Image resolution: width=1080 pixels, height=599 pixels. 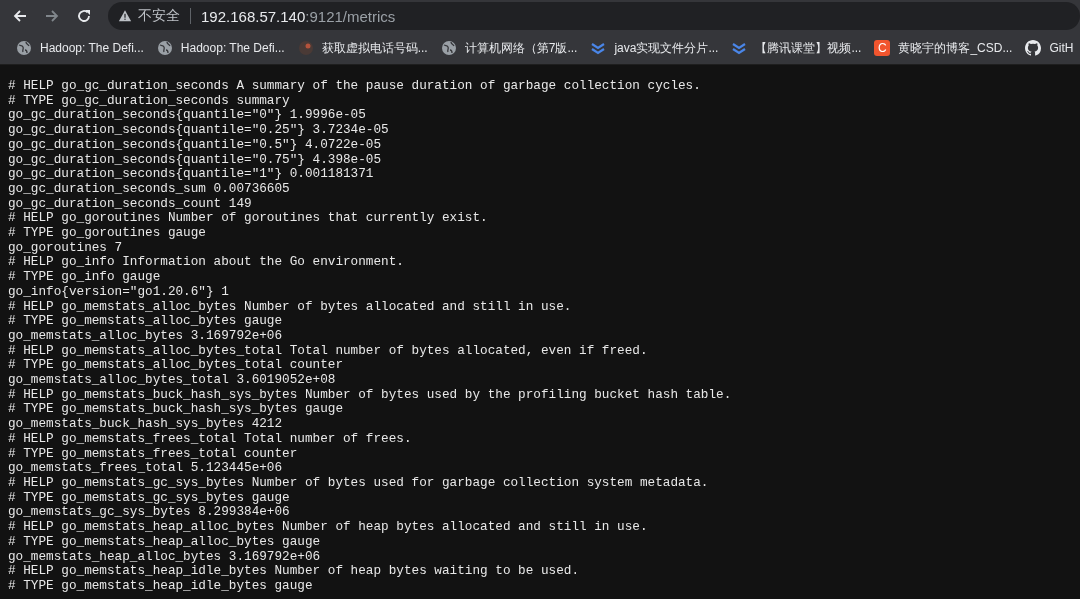 What do you see at coordinates (149, 101) in the screenshot?
I see `metrics-line: # TYPE go_gc_duration_seconds summary` at bounding box center [149, 101].